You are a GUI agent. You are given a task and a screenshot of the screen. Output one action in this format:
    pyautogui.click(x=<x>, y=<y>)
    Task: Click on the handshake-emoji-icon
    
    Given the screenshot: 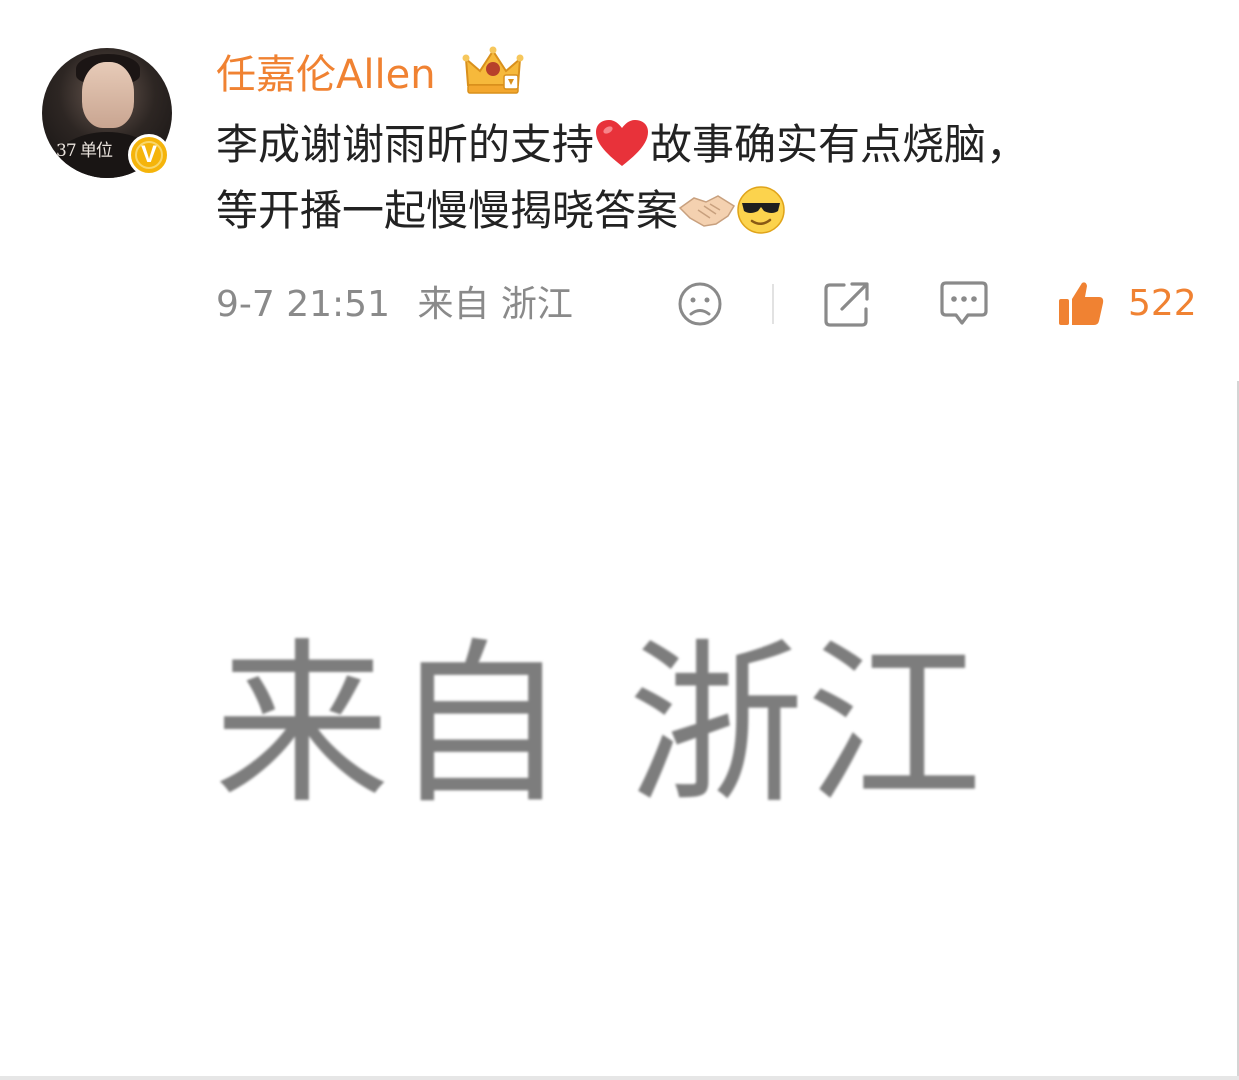 What is the action you would take?
    pyautogui.click(x=707, y=210)
    